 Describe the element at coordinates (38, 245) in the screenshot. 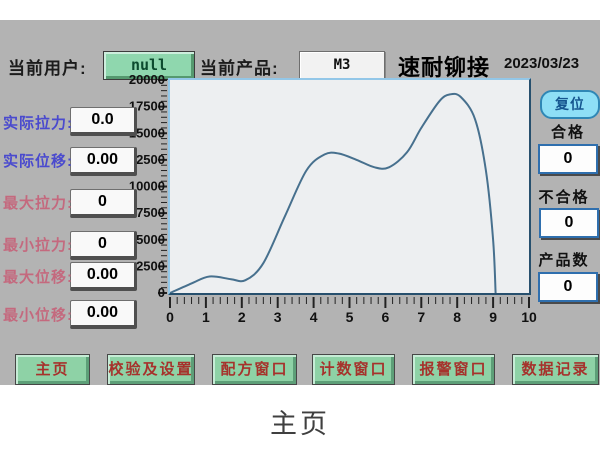

I see `min-force-label: 最小拉力:` at that location.